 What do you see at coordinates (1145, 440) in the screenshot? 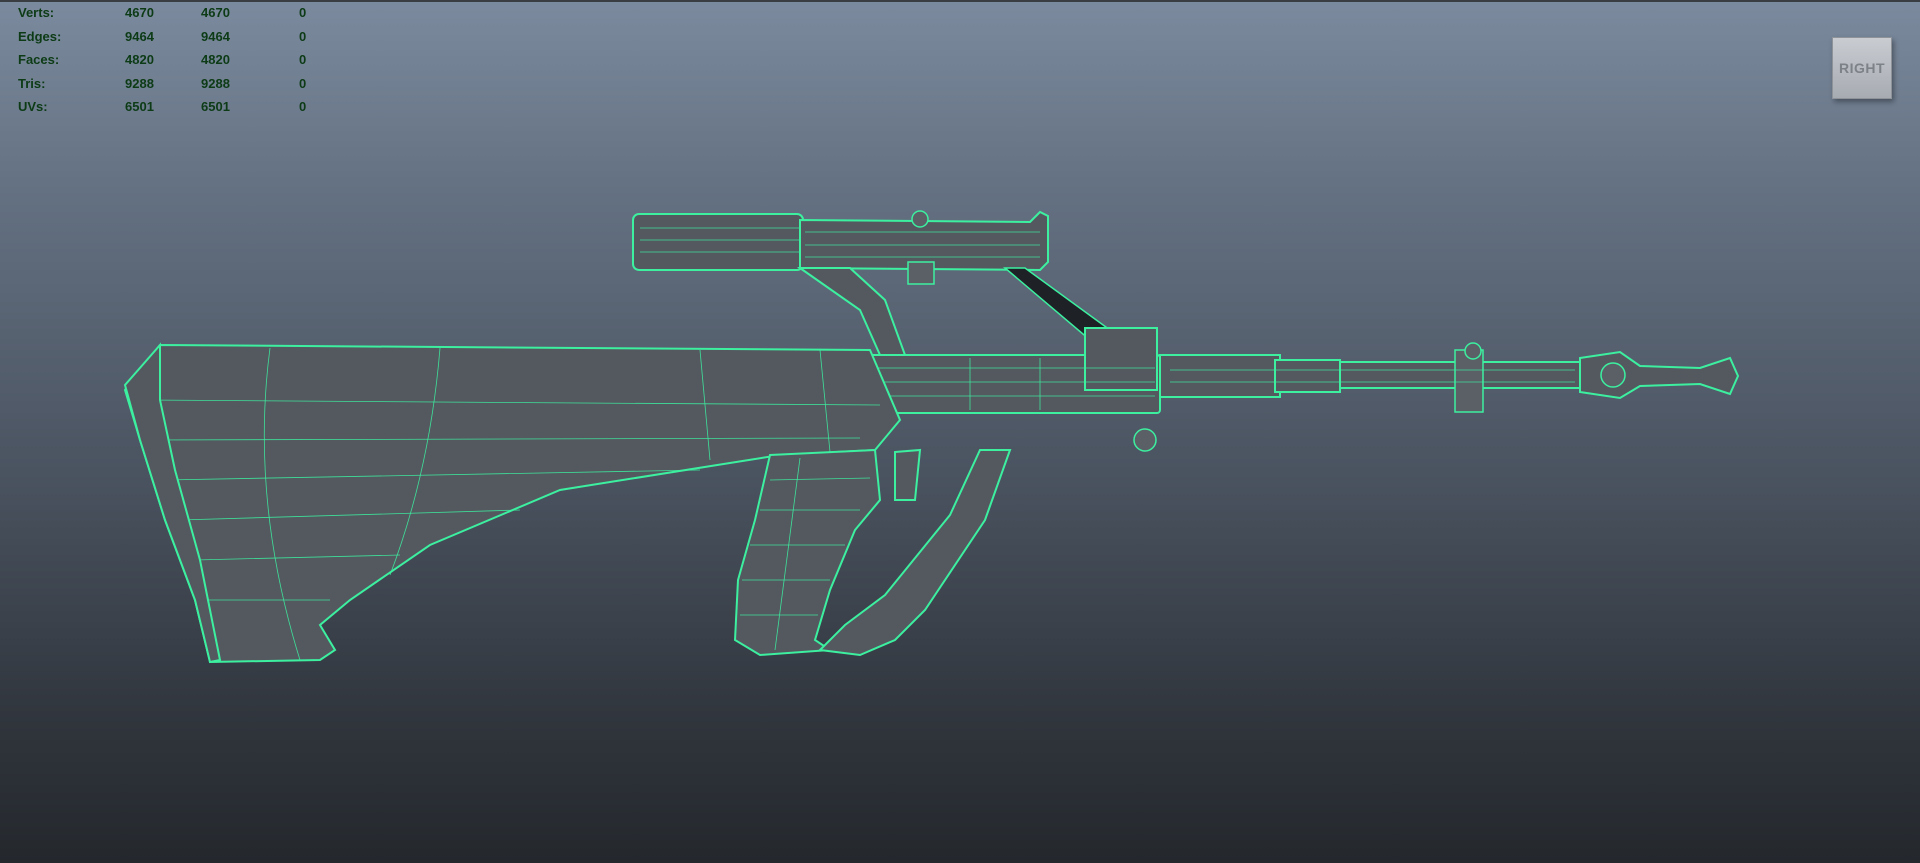
I see `magazine-release-part` at bounding box center [1145, 440].